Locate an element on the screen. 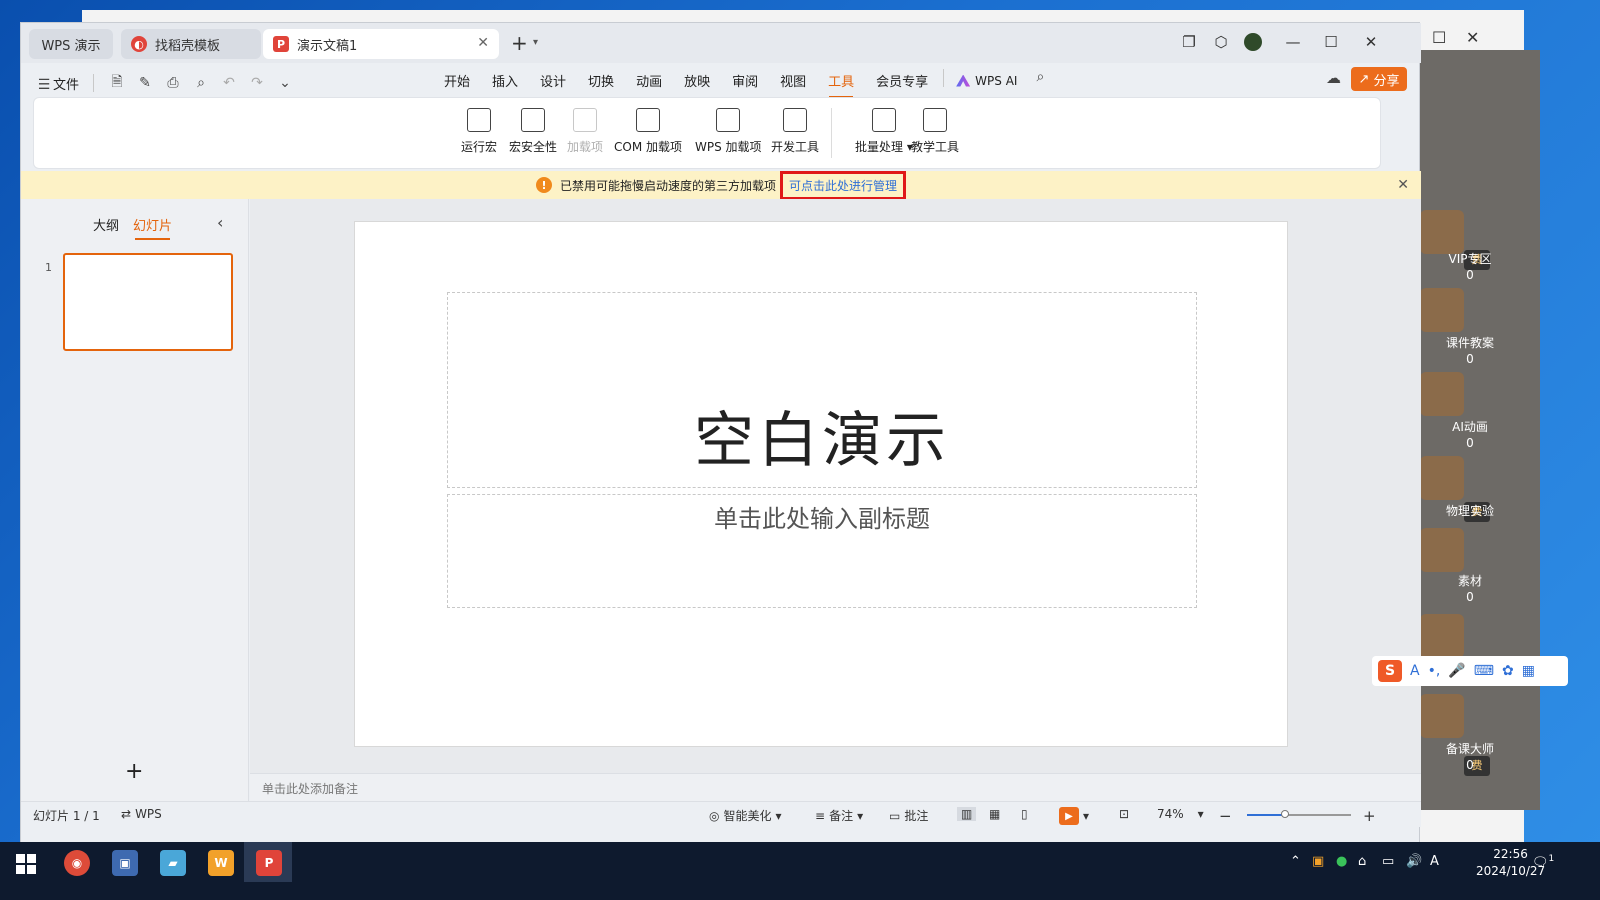 The width and height of the screenshot is (1600, 900). ime-tray-label: A is located at coordinates (1434, 861).